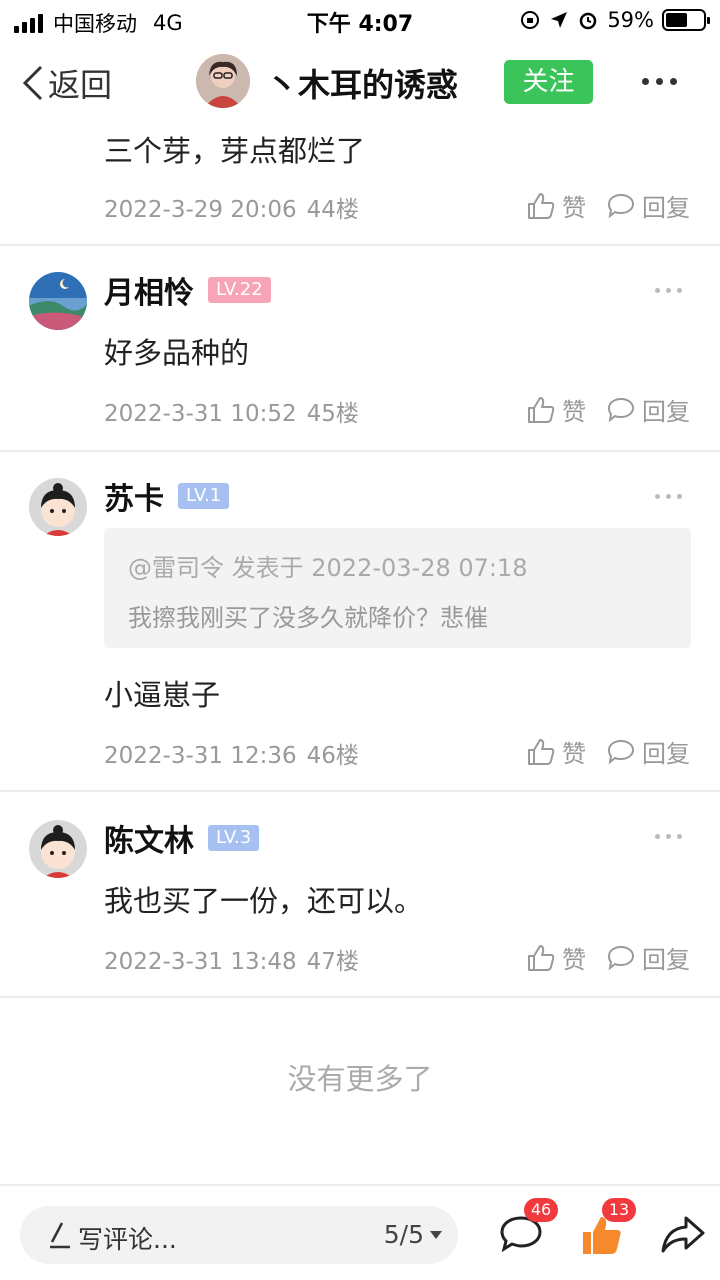 This screenshot has width=720, height=1280. What do you see at coordinates (200, 756) in the screenshot?
I see `comment-date: 2022-3-31 12:36` at bounding box center [200, 756].